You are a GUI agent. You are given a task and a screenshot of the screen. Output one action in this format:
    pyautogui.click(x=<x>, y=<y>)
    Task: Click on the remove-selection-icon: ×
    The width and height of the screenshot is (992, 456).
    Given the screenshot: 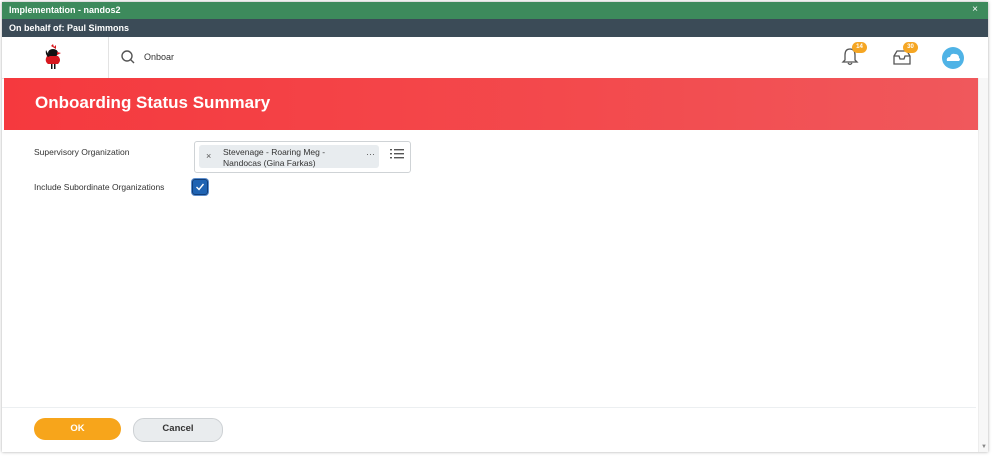 What is the action you would take?
    pyautogui.click(x=208, y=156)
    